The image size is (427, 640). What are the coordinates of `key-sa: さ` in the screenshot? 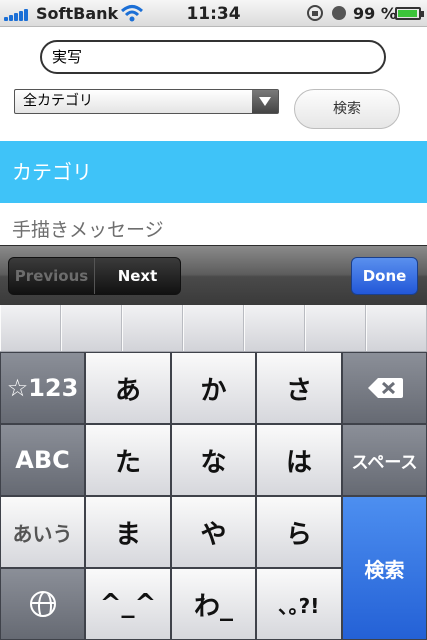 It's located at (299, 388).